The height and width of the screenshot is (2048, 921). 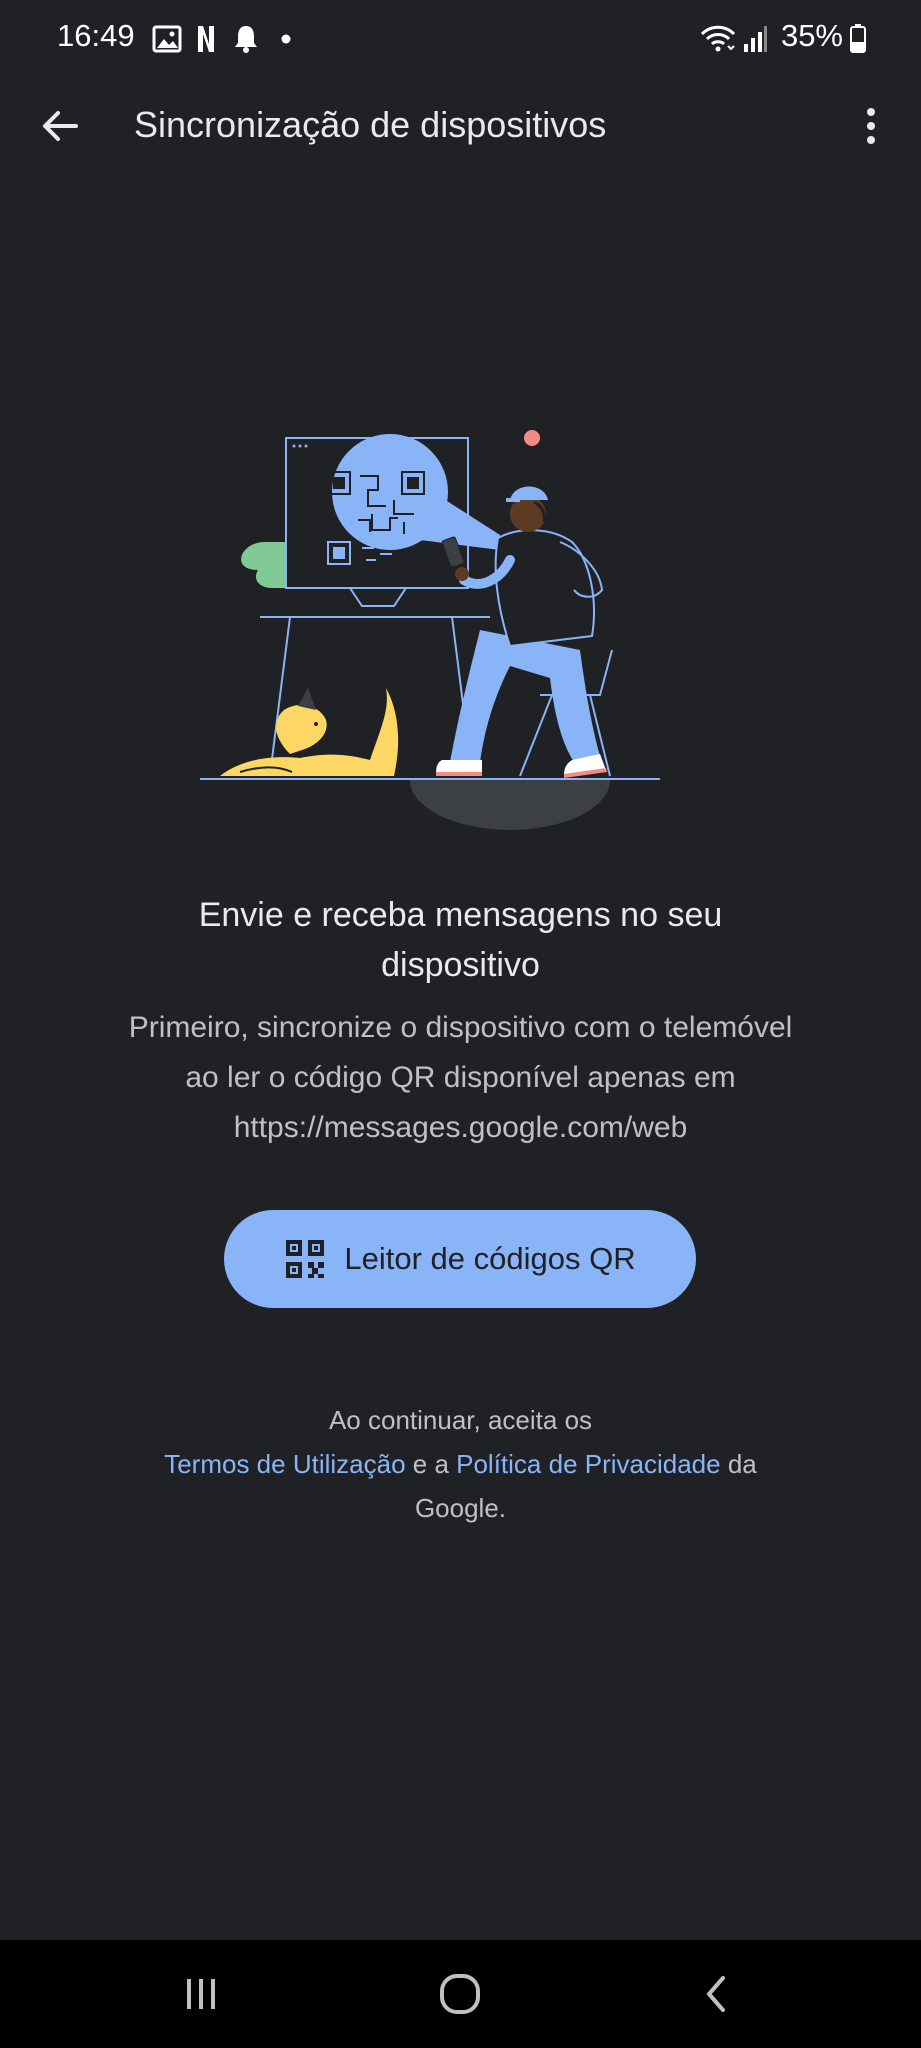 What do you see at coordinates (460, 40) in the screenshot?
I see `status-bar: 16:49 35%` at bounding box center [460, 40].